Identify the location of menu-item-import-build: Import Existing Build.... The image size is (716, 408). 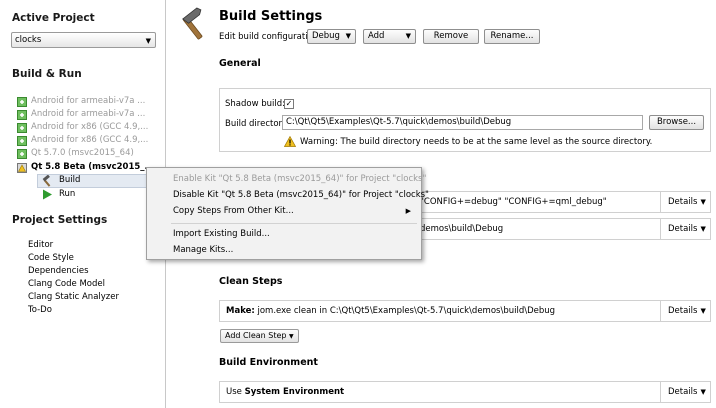
(221, 234).